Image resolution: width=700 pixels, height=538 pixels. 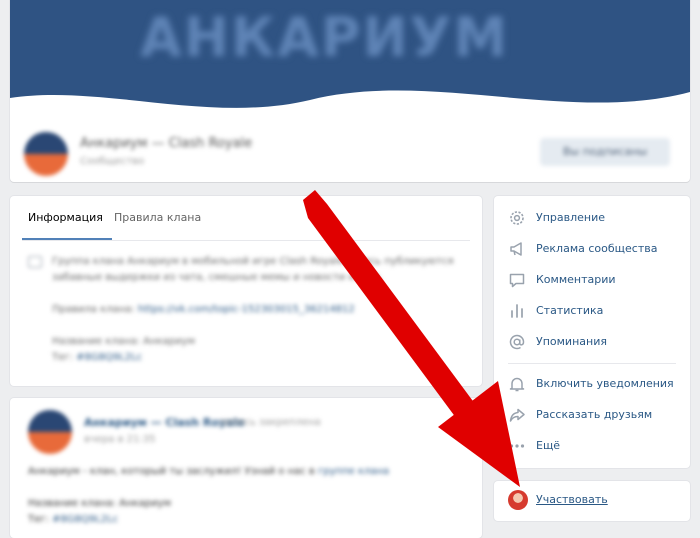 I want to click on menu-item-manage: Управление, so click(x=592, y=218).